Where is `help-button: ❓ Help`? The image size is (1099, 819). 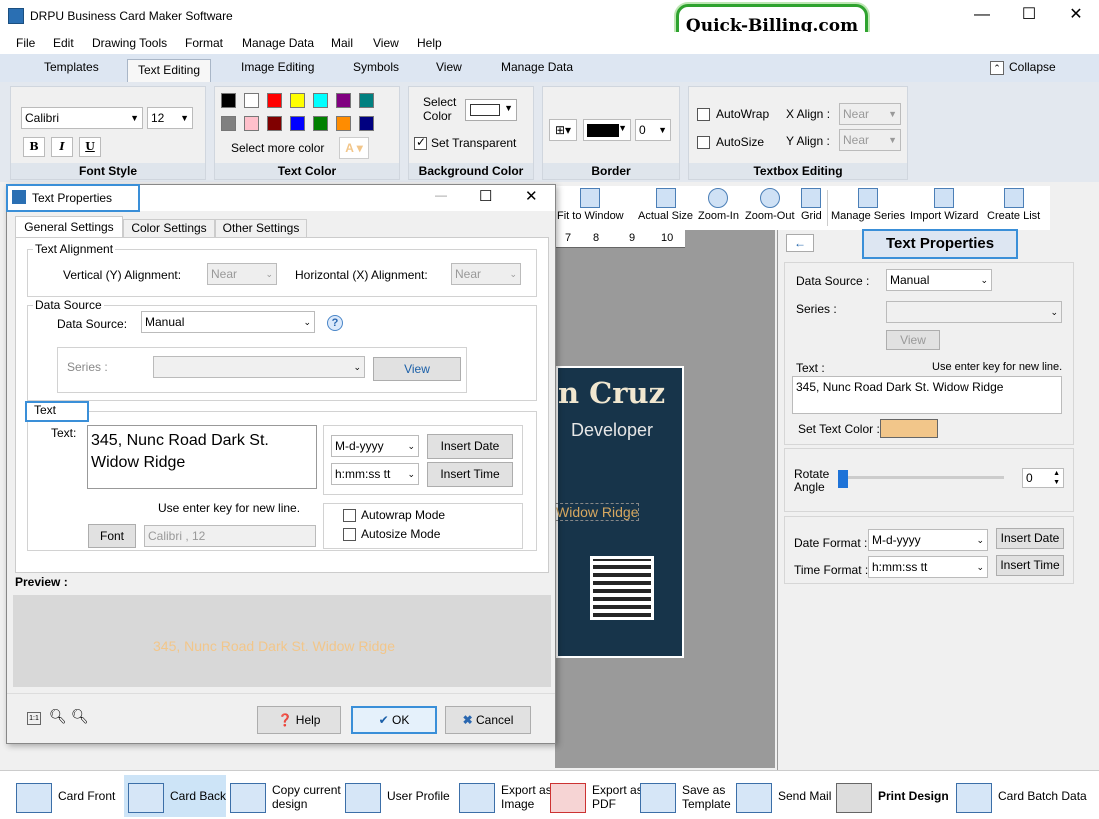 help-button: ❓ Help is located at coordinates (299, 720).